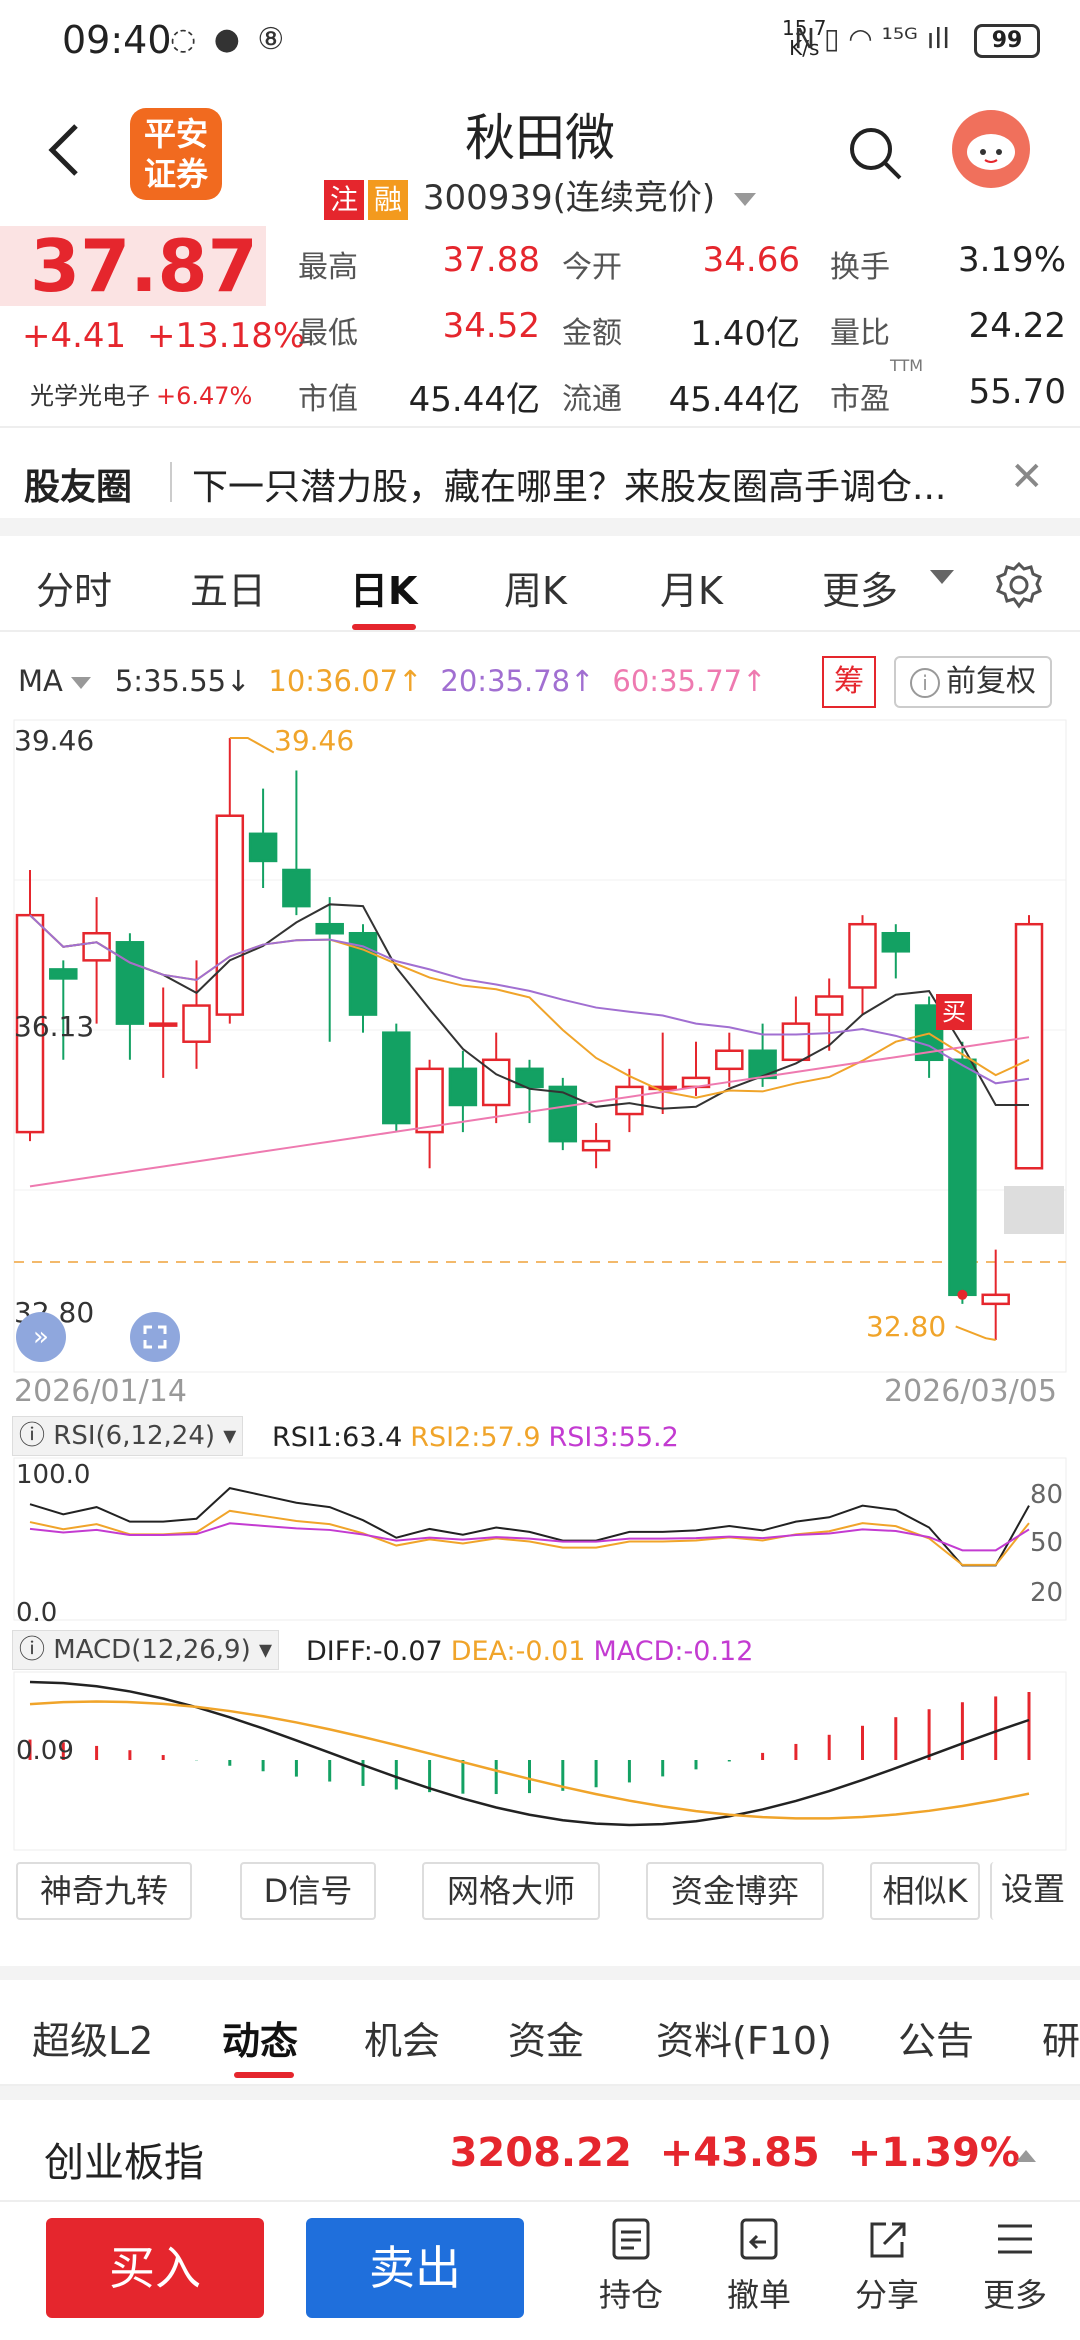  Describe the element at coordinates (41, 1337) in the screenshot. I see `expand-left-icon: »` at that location.